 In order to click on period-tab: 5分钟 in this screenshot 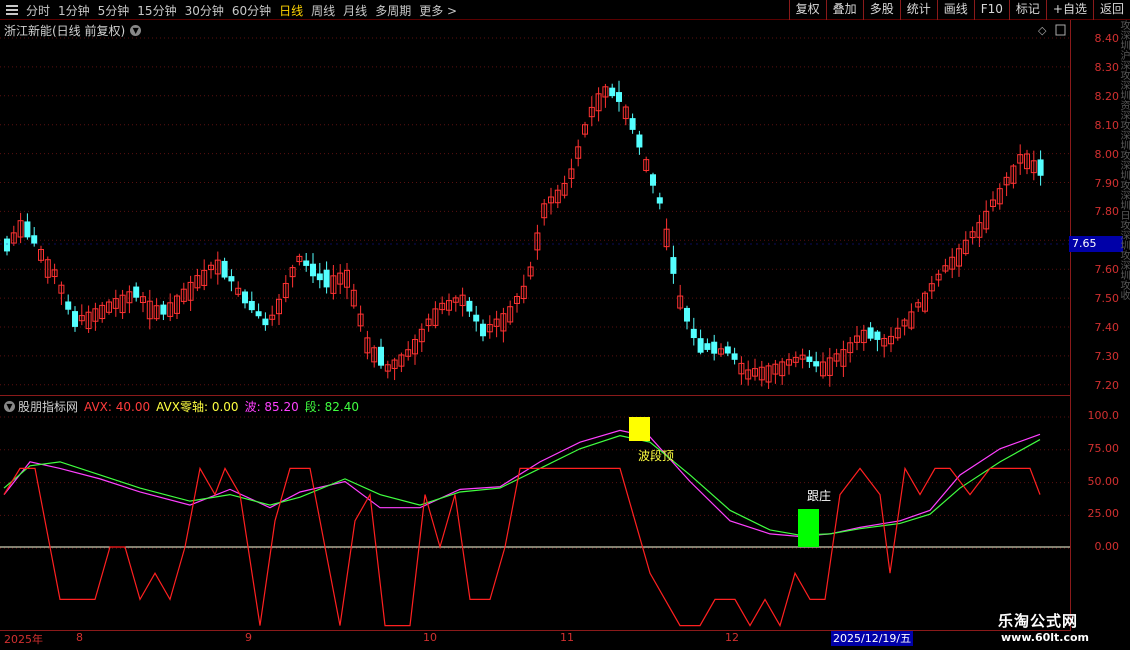, I will do `click(114, 10)`.